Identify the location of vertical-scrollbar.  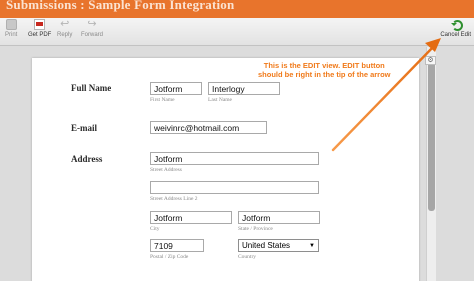
(431, 164).